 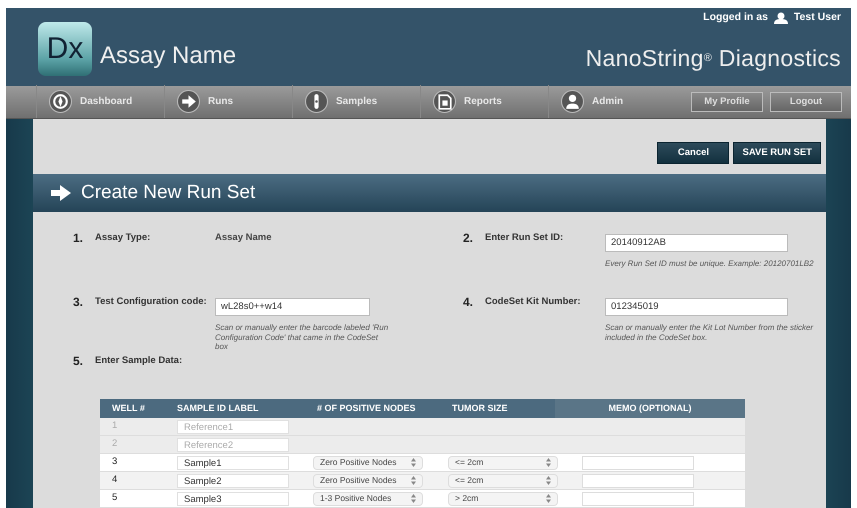 I want to click on column-header: WELL #, so click(x=128, y=408).